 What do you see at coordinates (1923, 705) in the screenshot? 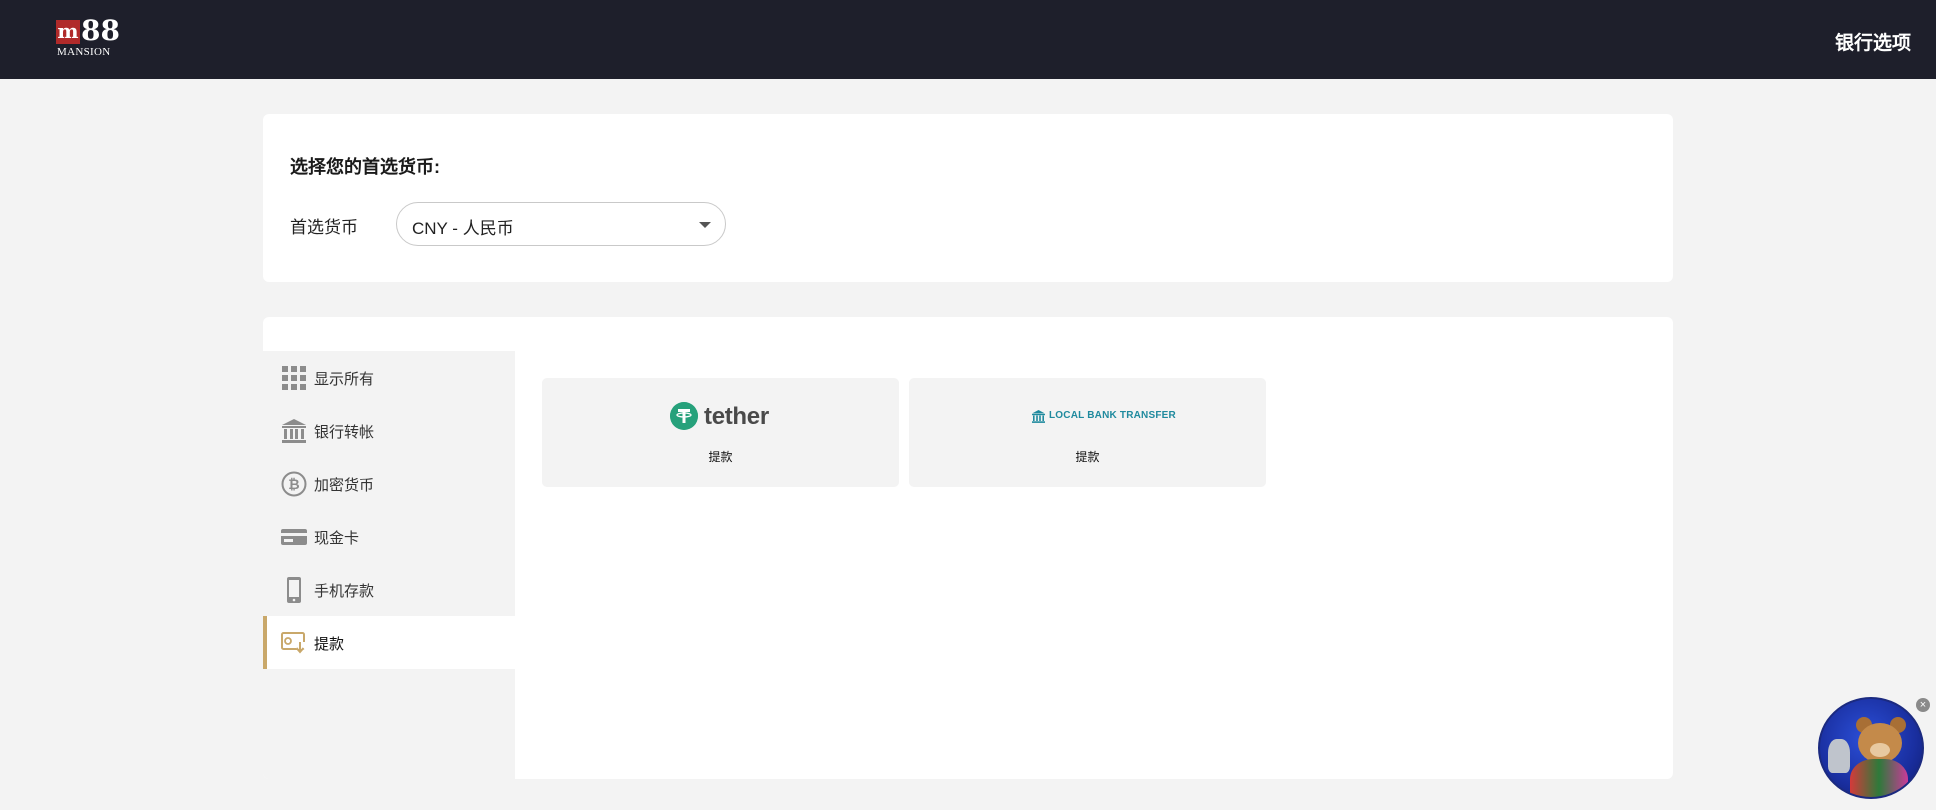
I see `close-icon: ×` at bounding box center [1923, 705].